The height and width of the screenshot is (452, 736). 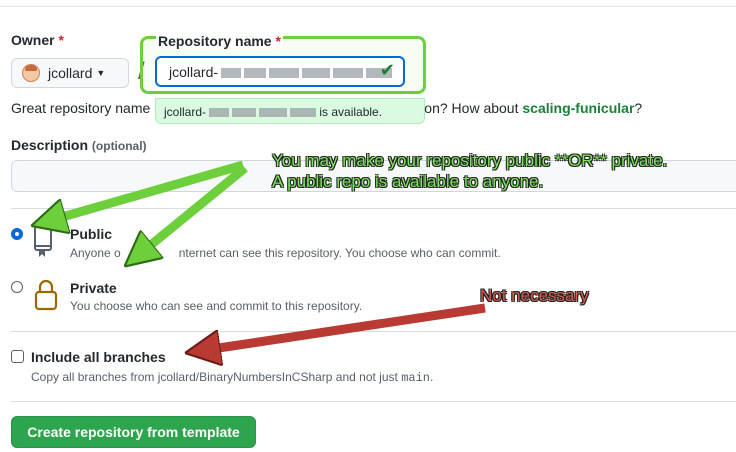 What do you see at coordinates (534, 295) in the screenshot?
I see `annotation-not-necessary: Not necessary` at bounding box center [534, 295].